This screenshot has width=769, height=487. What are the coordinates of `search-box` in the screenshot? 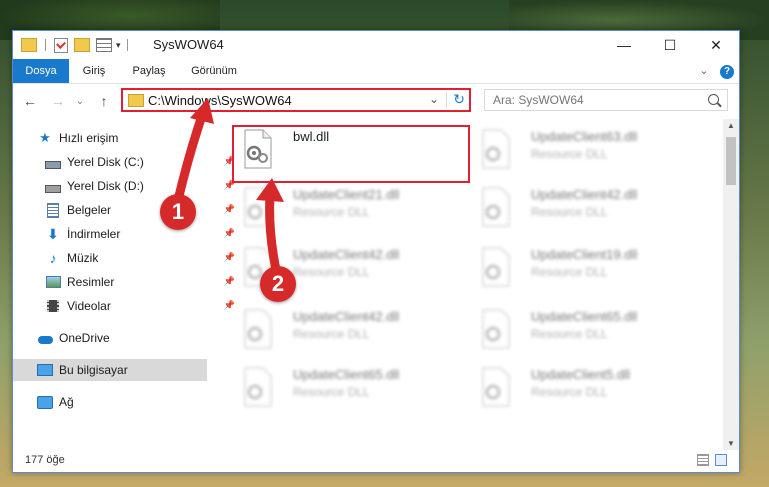 It's located at (606, 100).